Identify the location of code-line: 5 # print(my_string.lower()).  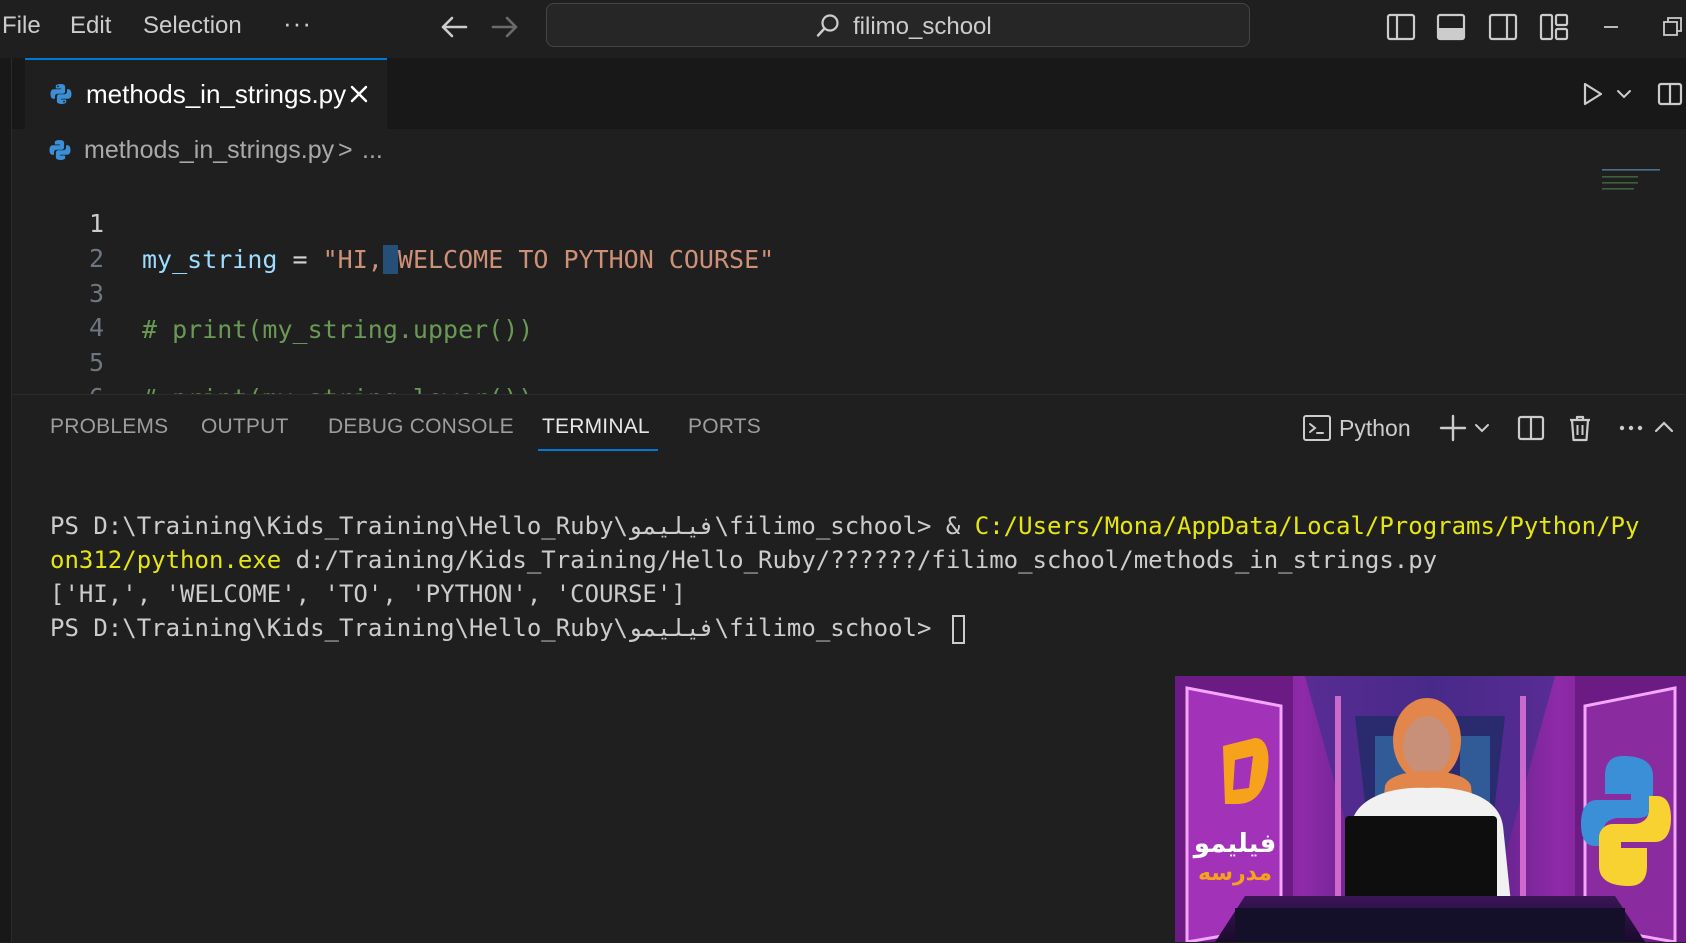
(792, 361).